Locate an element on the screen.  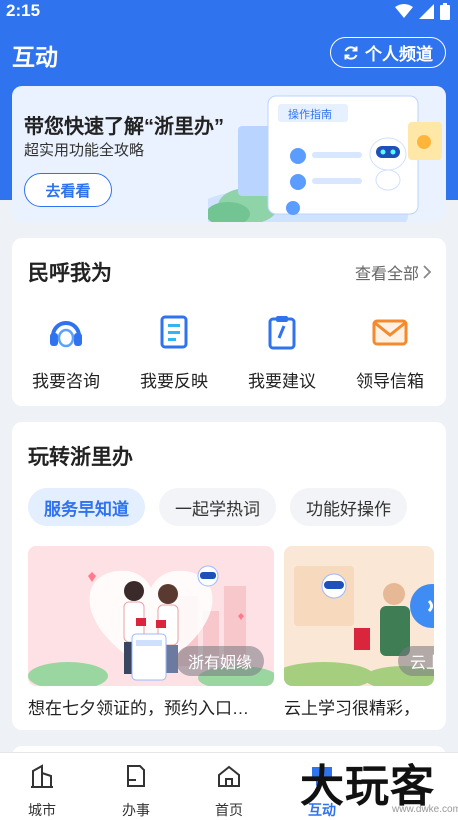
wifi-icon is located at coordinates (404, 11).